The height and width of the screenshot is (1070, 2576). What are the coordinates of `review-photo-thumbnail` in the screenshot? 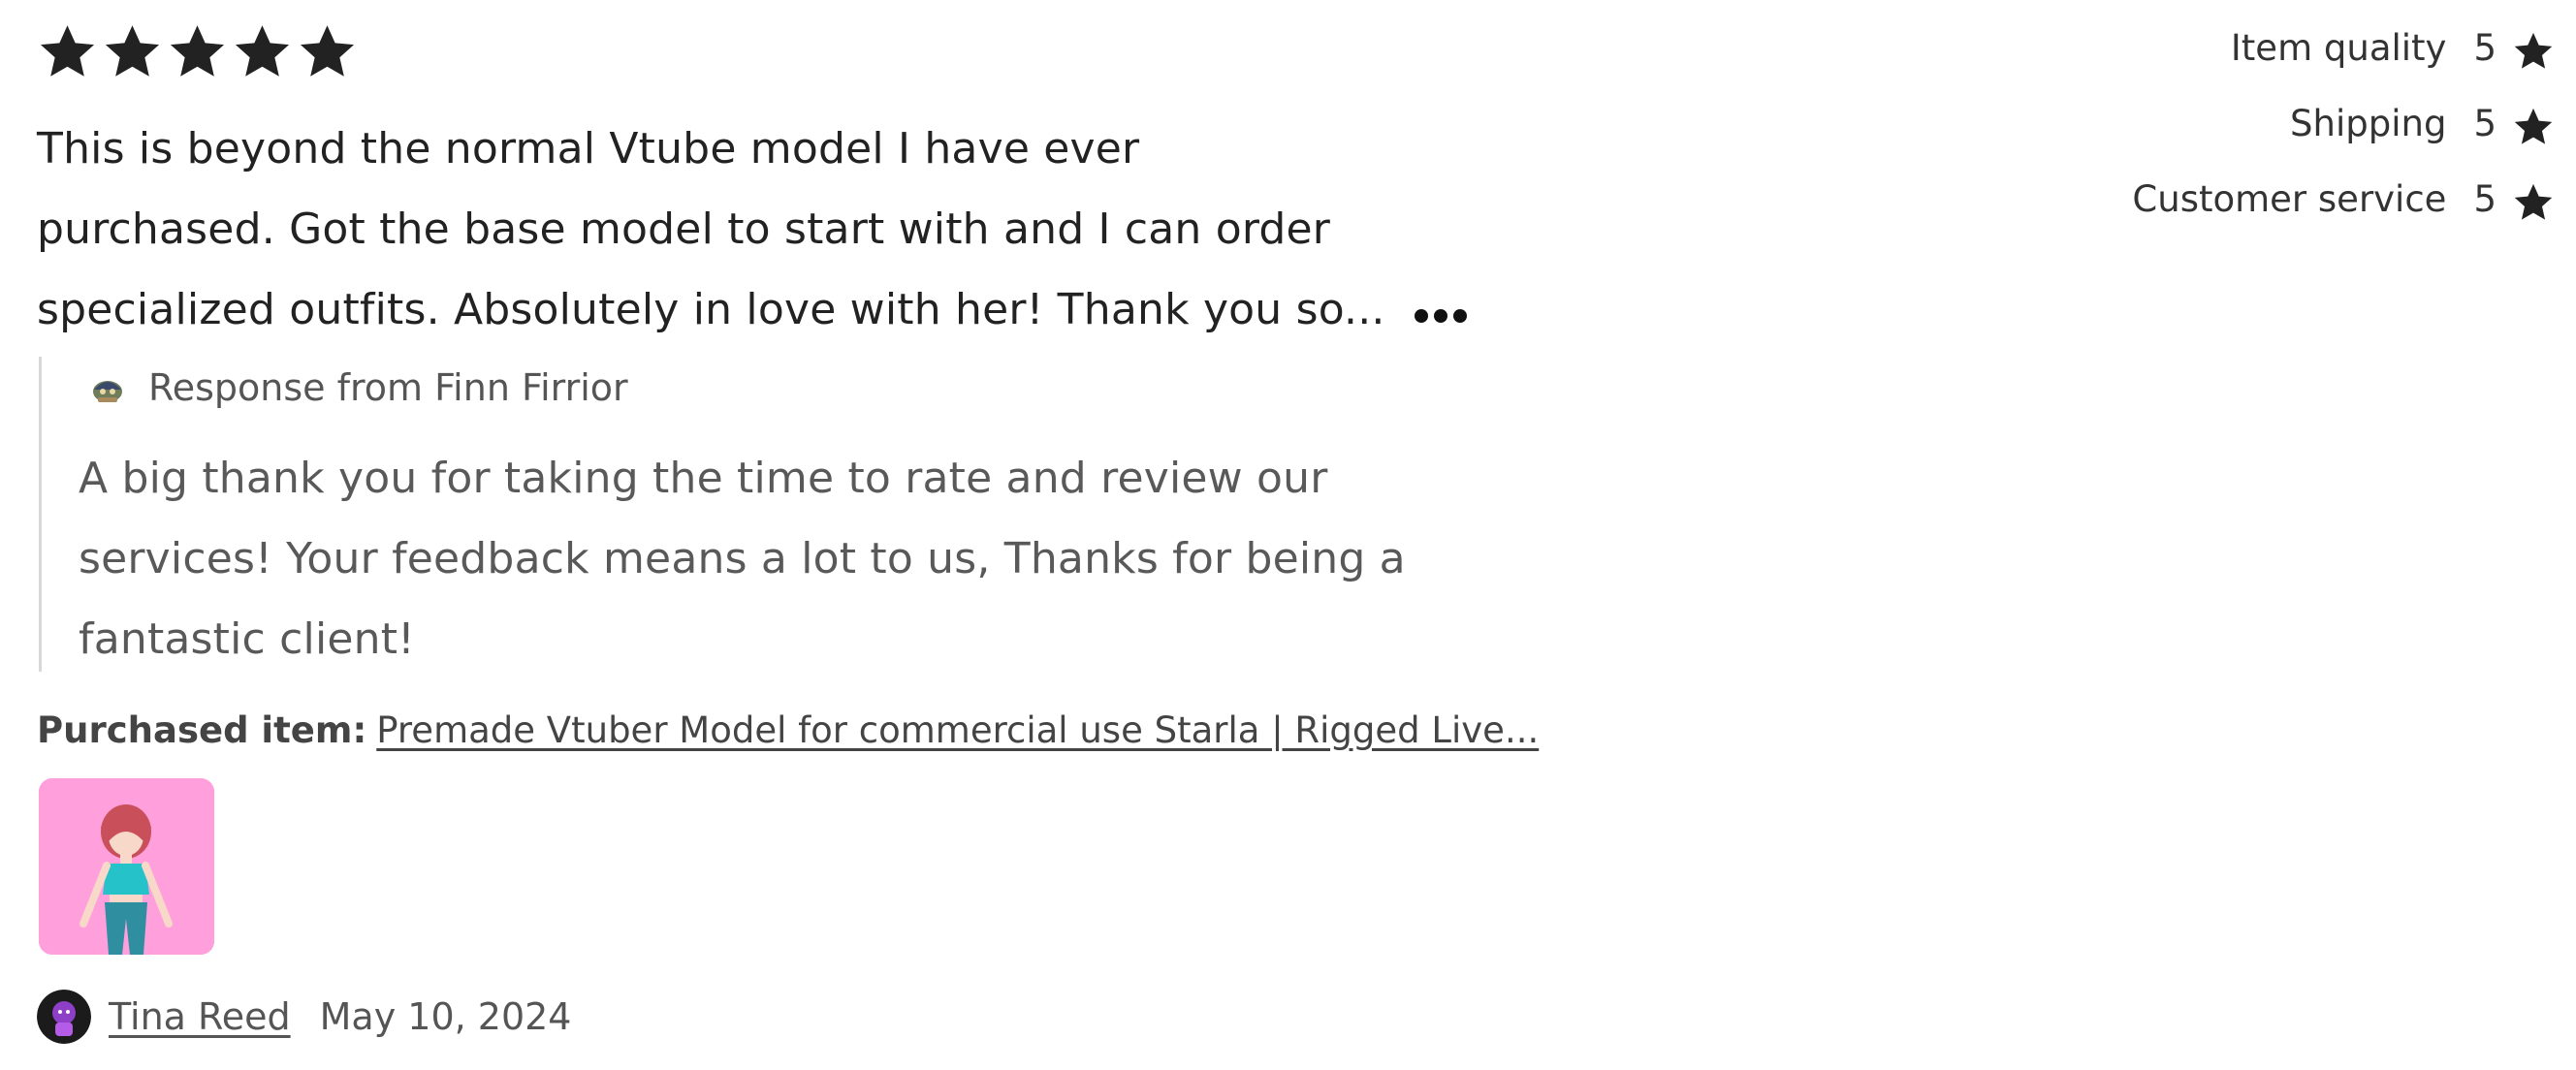 It's located at (127, 866).